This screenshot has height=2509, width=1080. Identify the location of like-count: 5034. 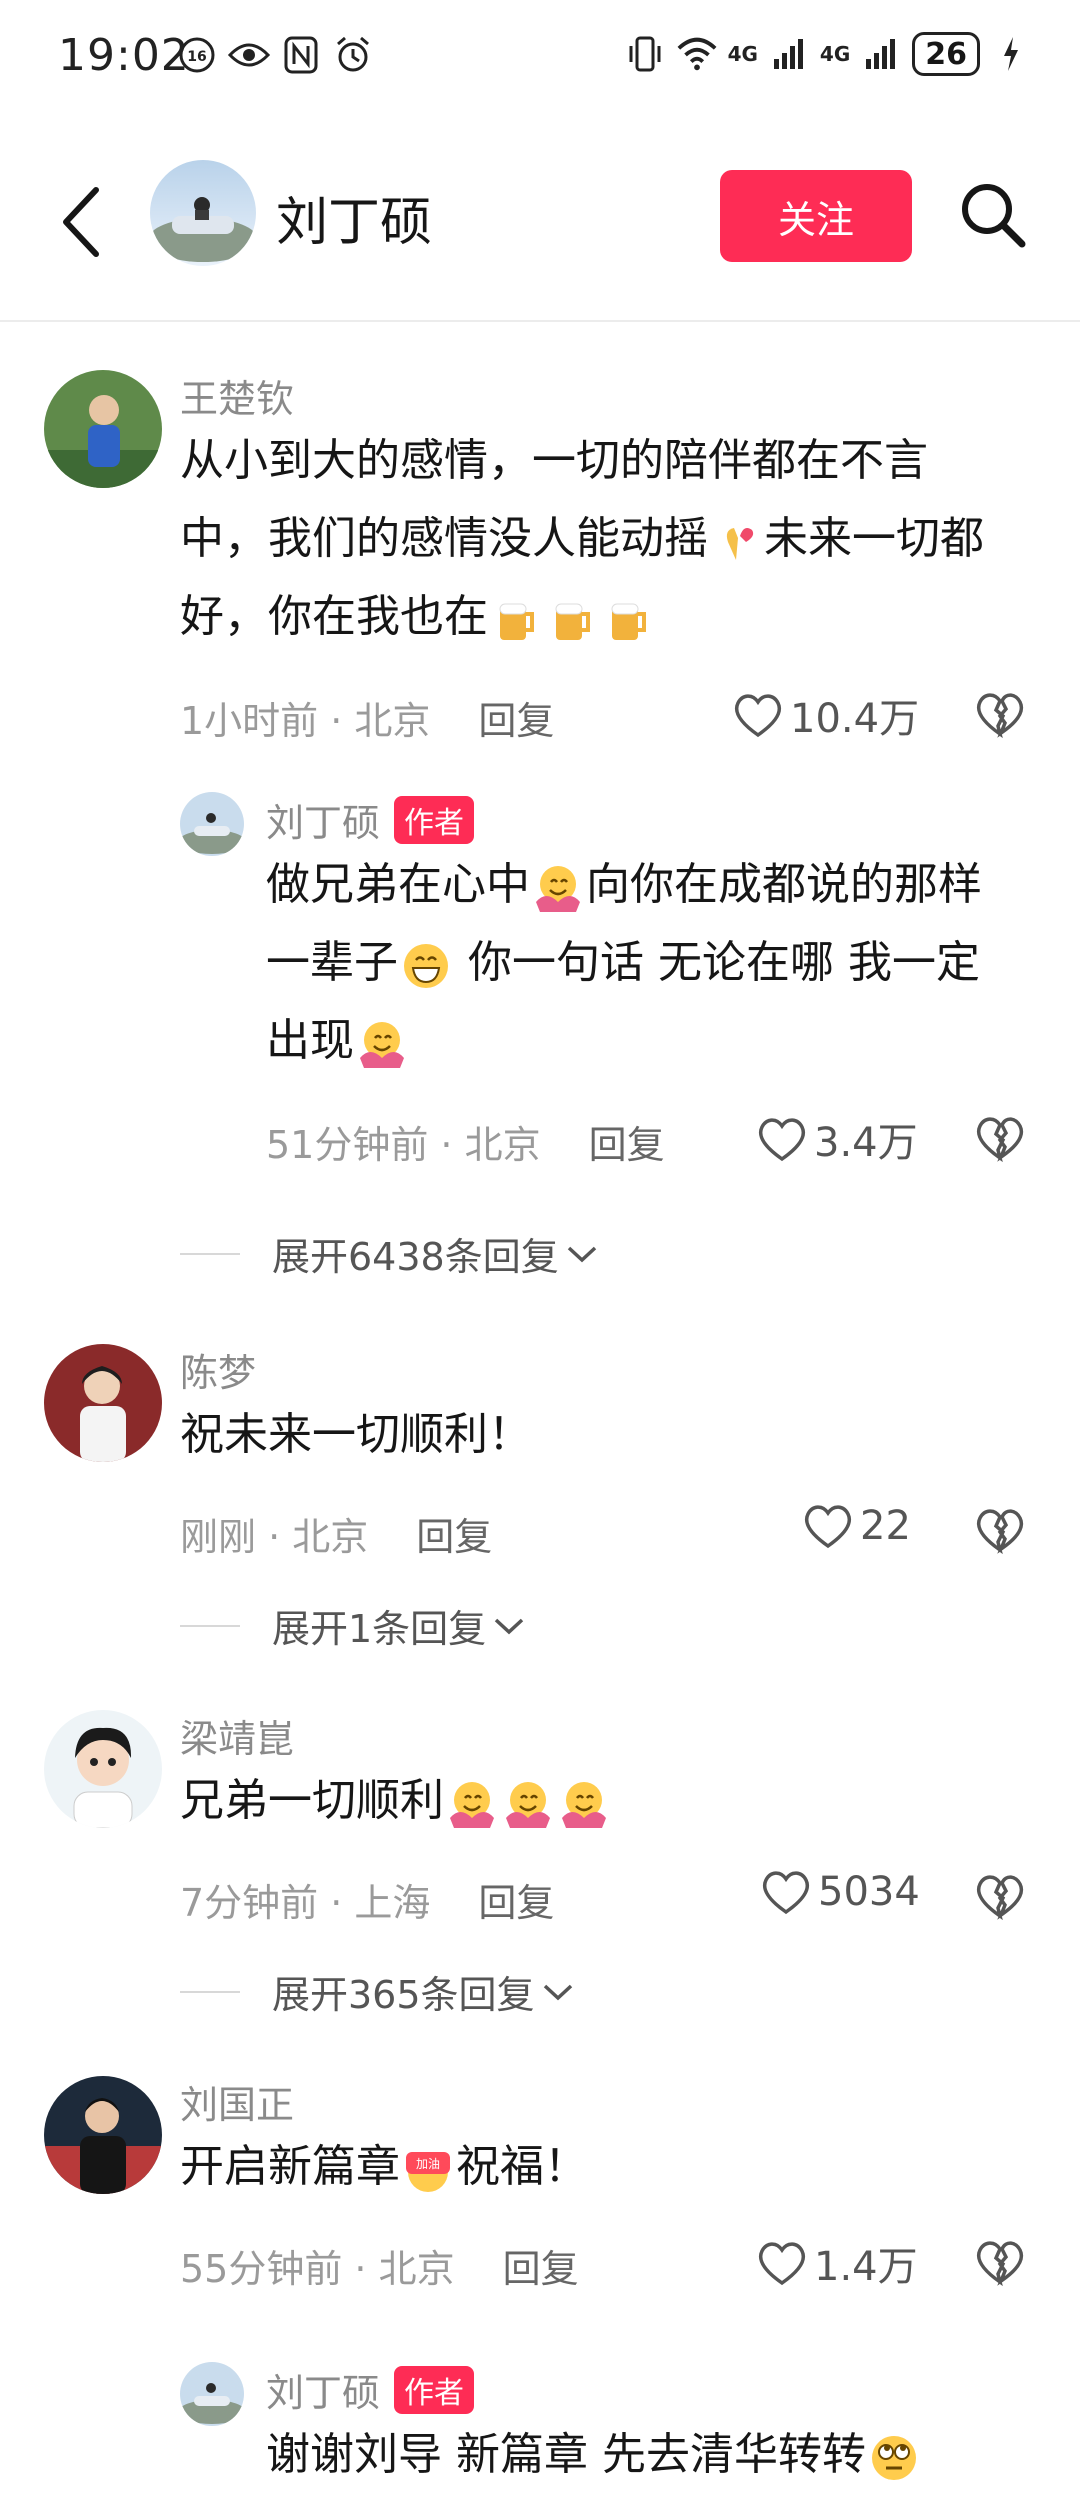
(869, 1892).